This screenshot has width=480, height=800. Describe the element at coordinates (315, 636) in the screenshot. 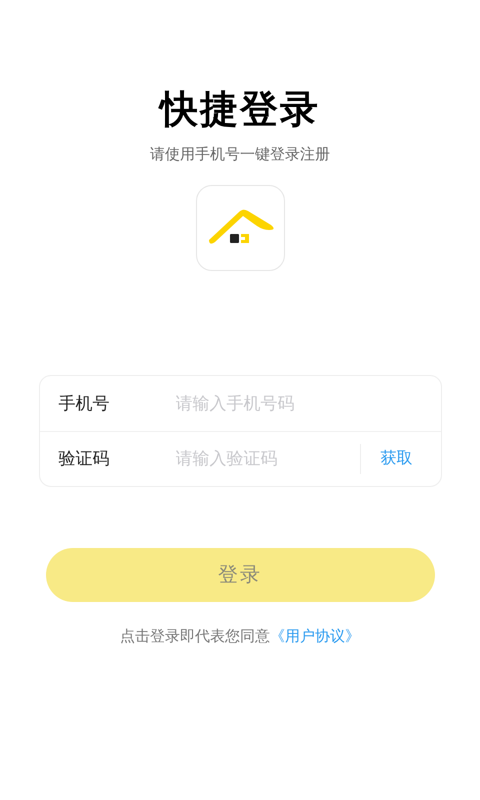

I see `user-agreement-link: 《用户协议》` at that location.